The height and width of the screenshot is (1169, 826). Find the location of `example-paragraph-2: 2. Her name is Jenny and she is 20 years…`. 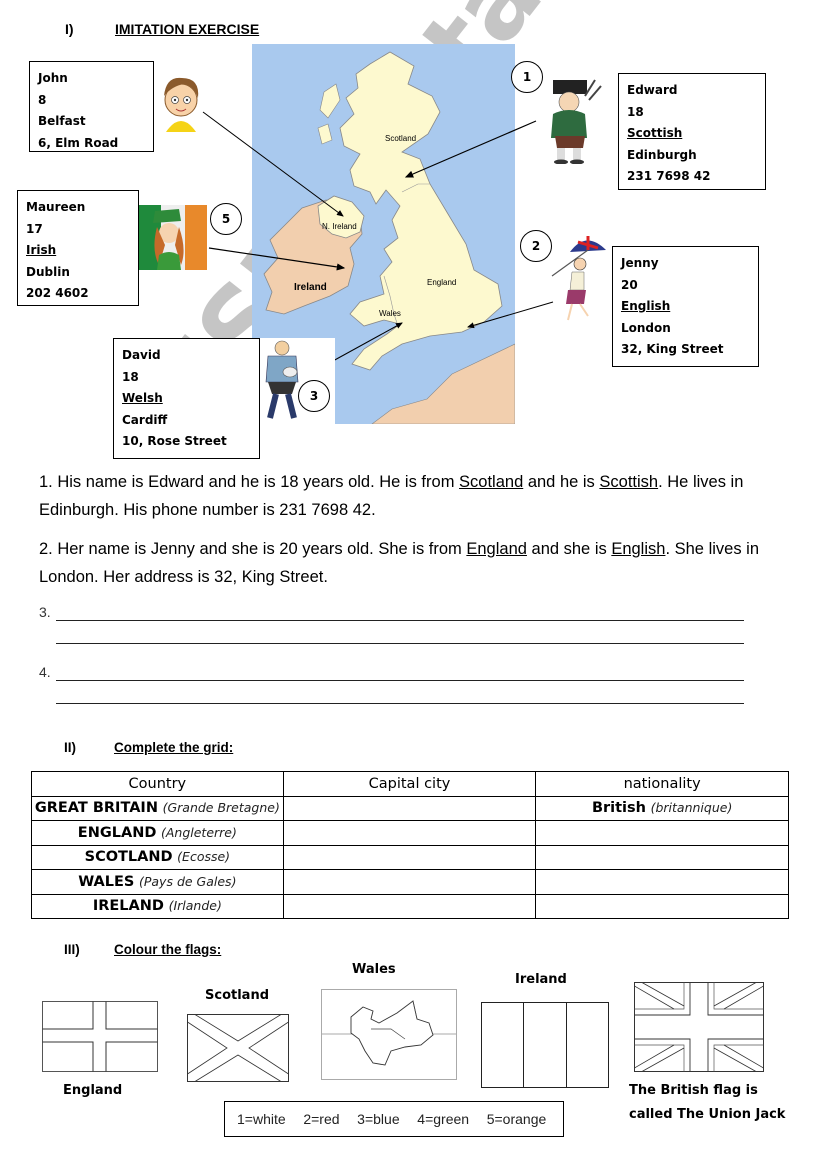

example-paragraph-2: 2. Her name is Jenny and she is 20 years… is located at coordinates (419, 563).